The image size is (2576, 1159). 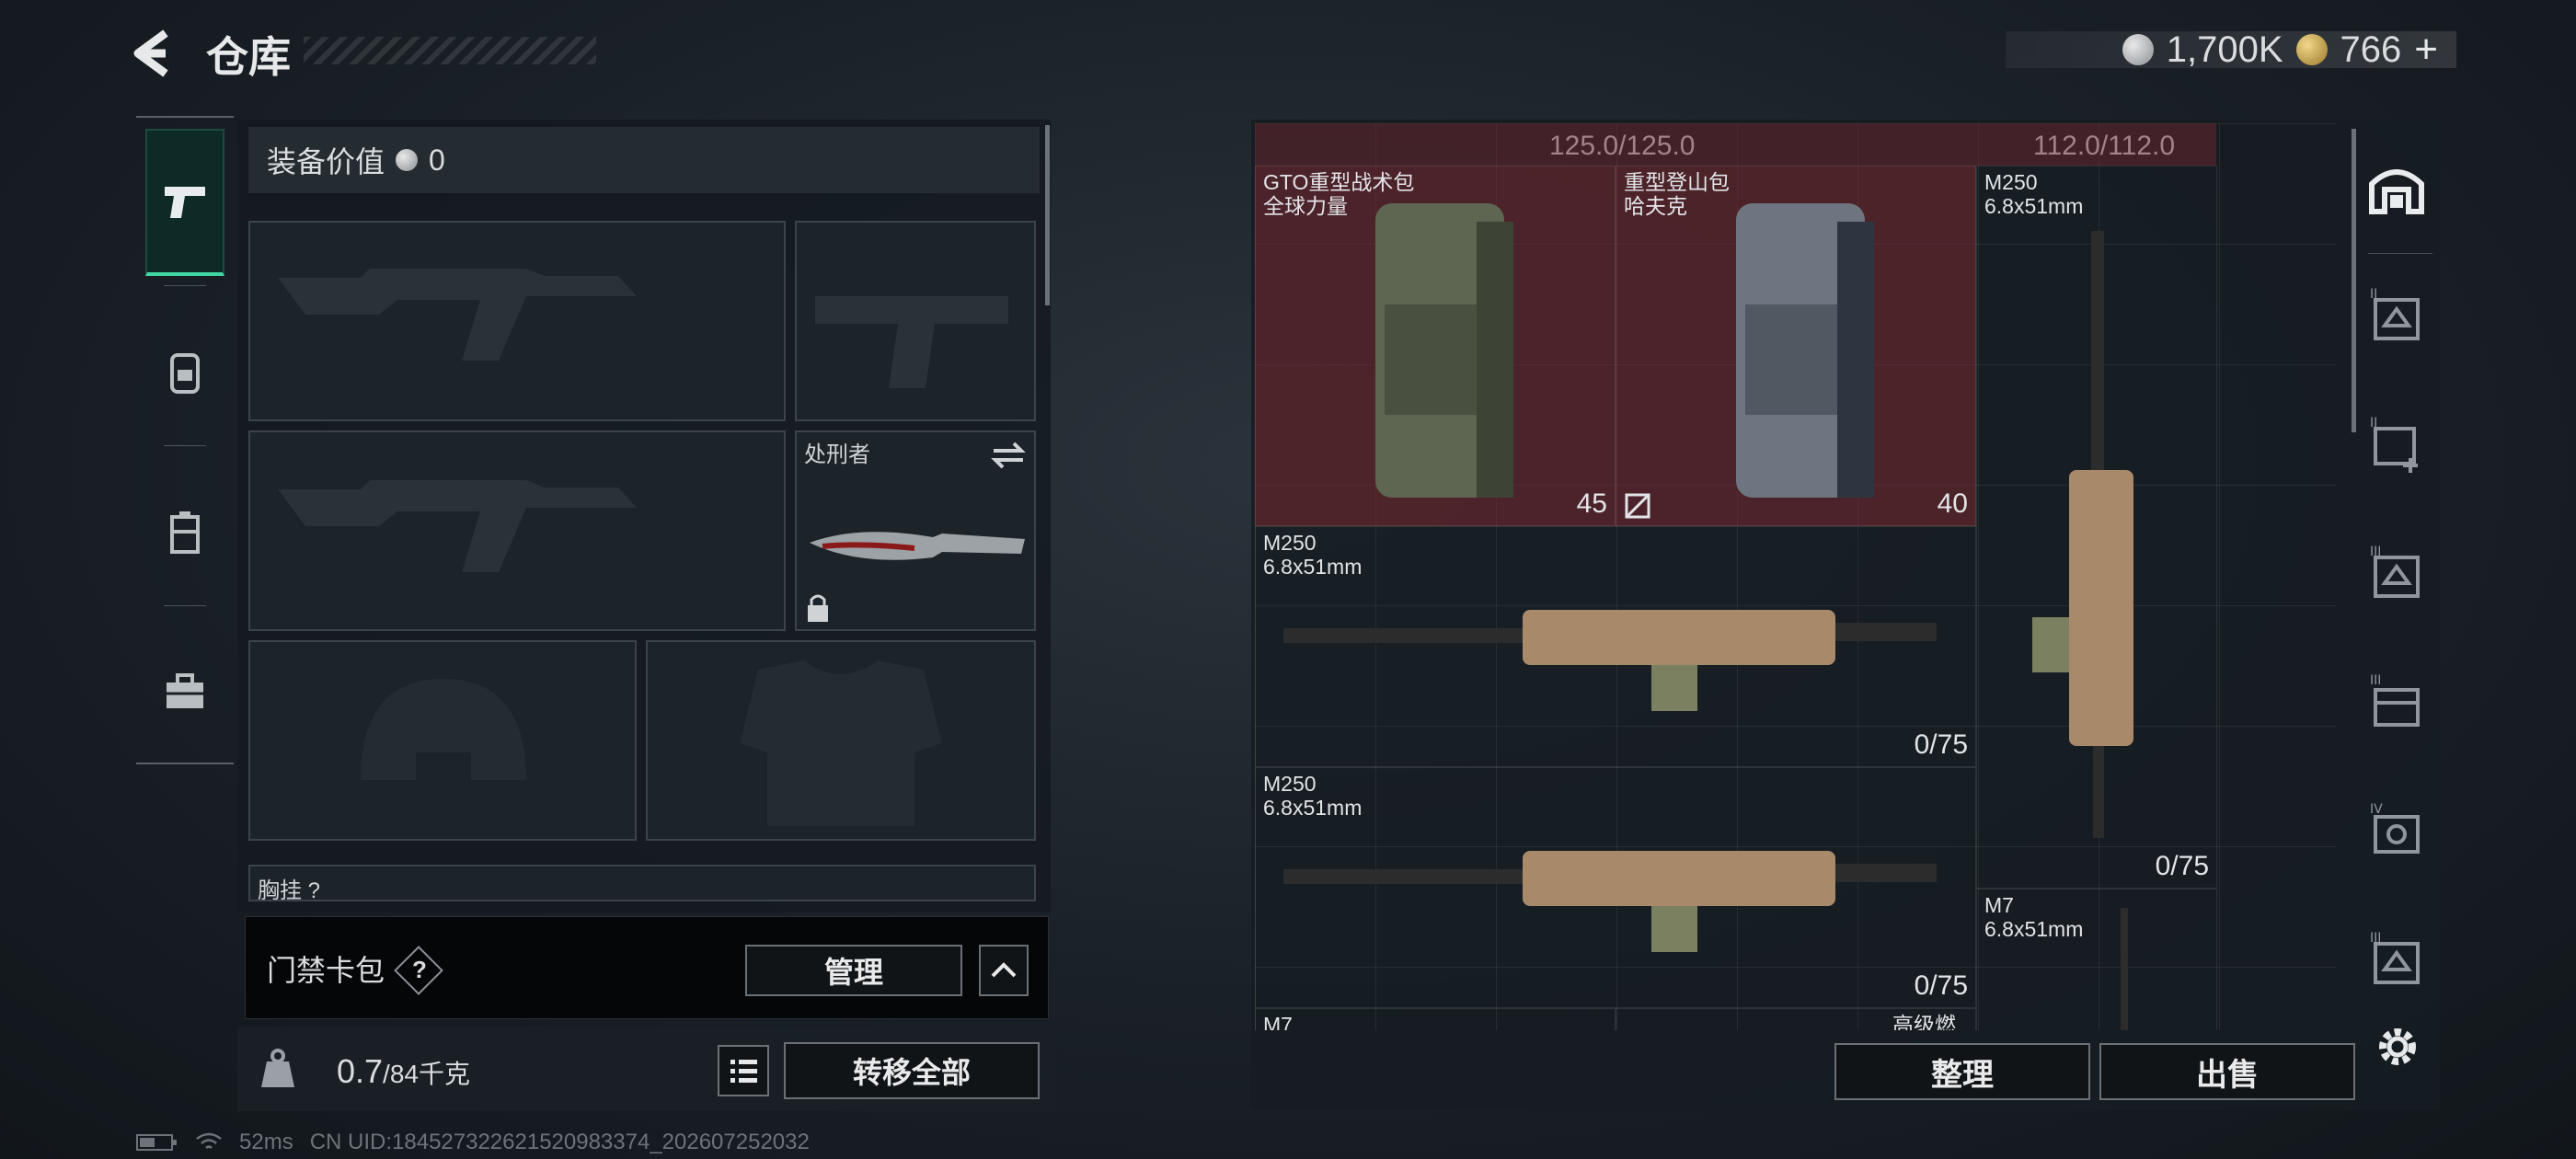 What do you see at coordinates (1796, 346) in the screenshot?
I see `inventory-item: 重型登山包 哈夫克 40` at bounding box center [1796, 346].